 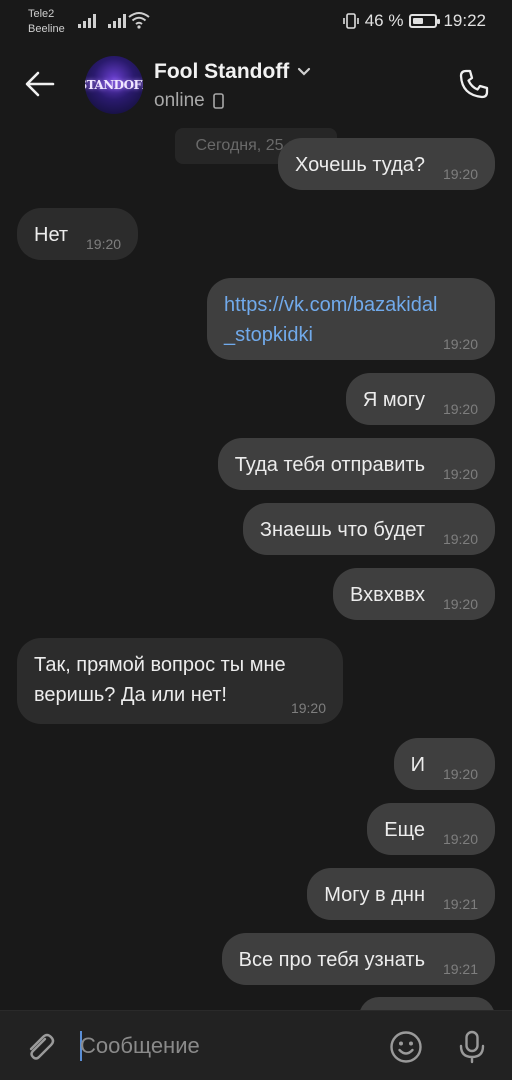 I want to click on call-button, so click(x=474, y=84).